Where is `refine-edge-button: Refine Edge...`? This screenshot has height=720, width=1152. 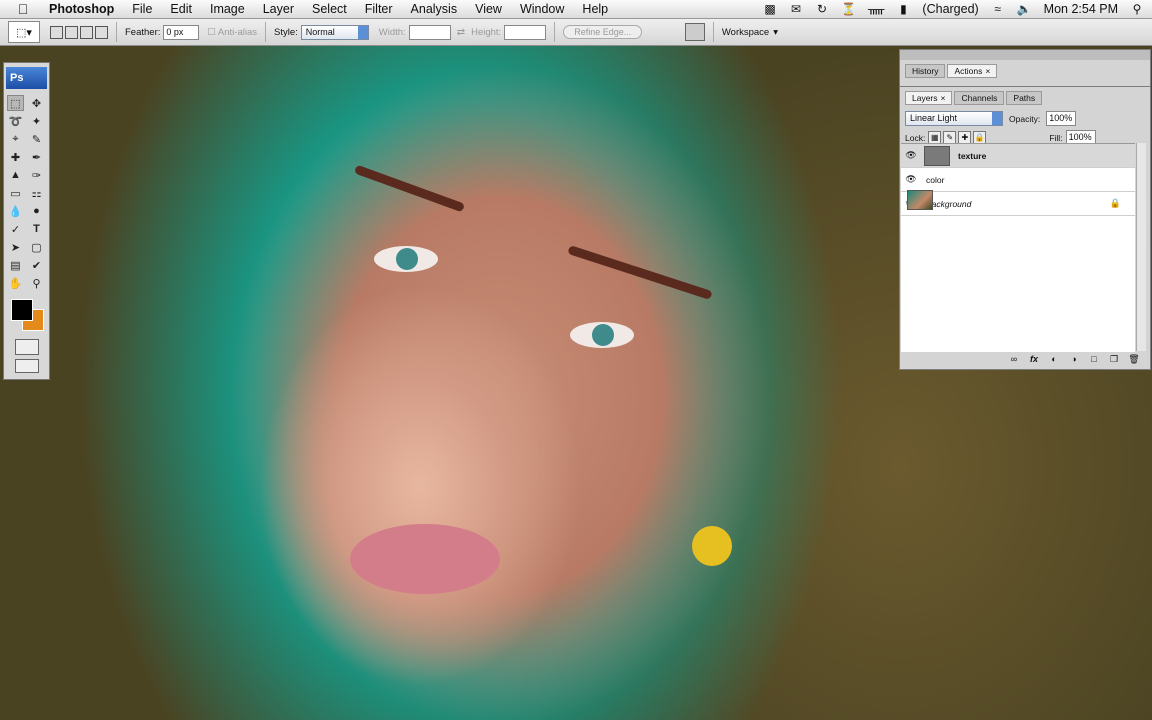 refine-edge-button: Refine Edge... is located at coordinates (603, 32).